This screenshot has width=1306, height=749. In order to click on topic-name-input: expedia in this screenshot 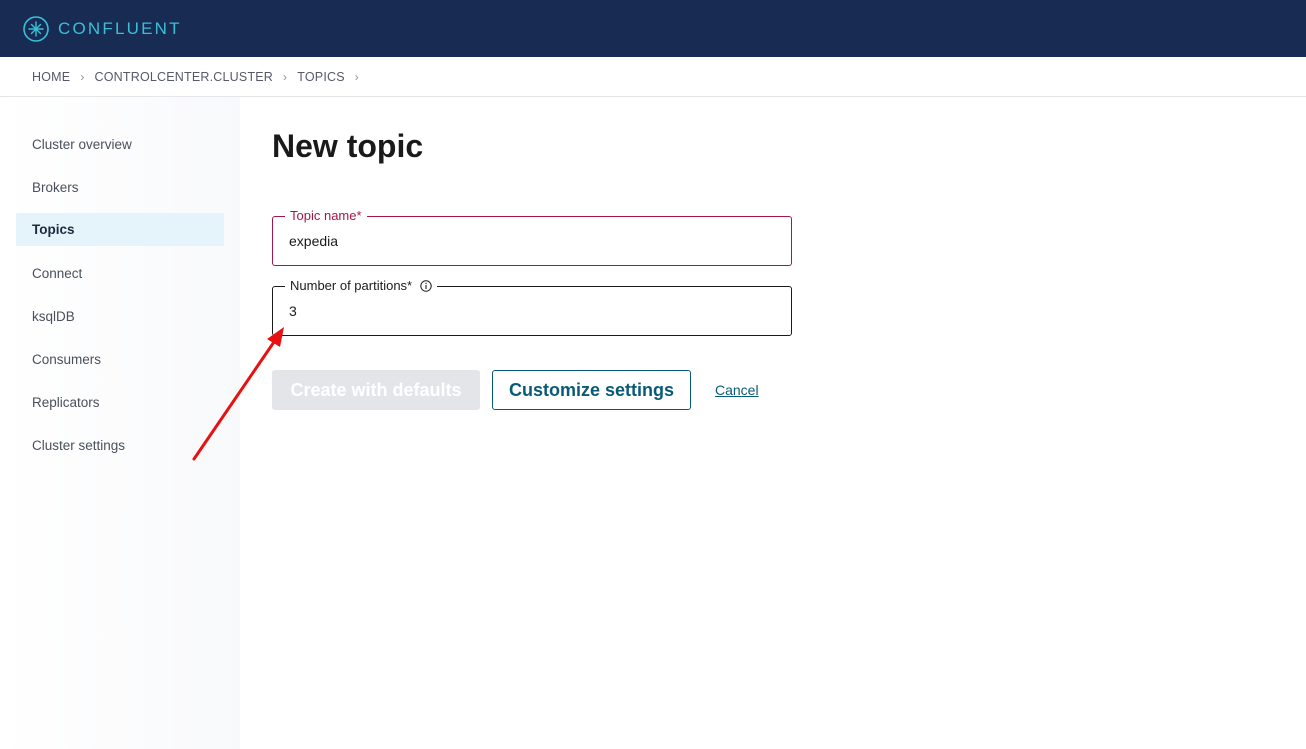, I will do `click(313, 241)`.